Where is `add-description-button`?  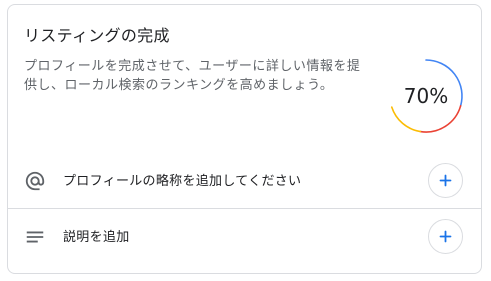
add-description-button is located at coordinates (445, 236).